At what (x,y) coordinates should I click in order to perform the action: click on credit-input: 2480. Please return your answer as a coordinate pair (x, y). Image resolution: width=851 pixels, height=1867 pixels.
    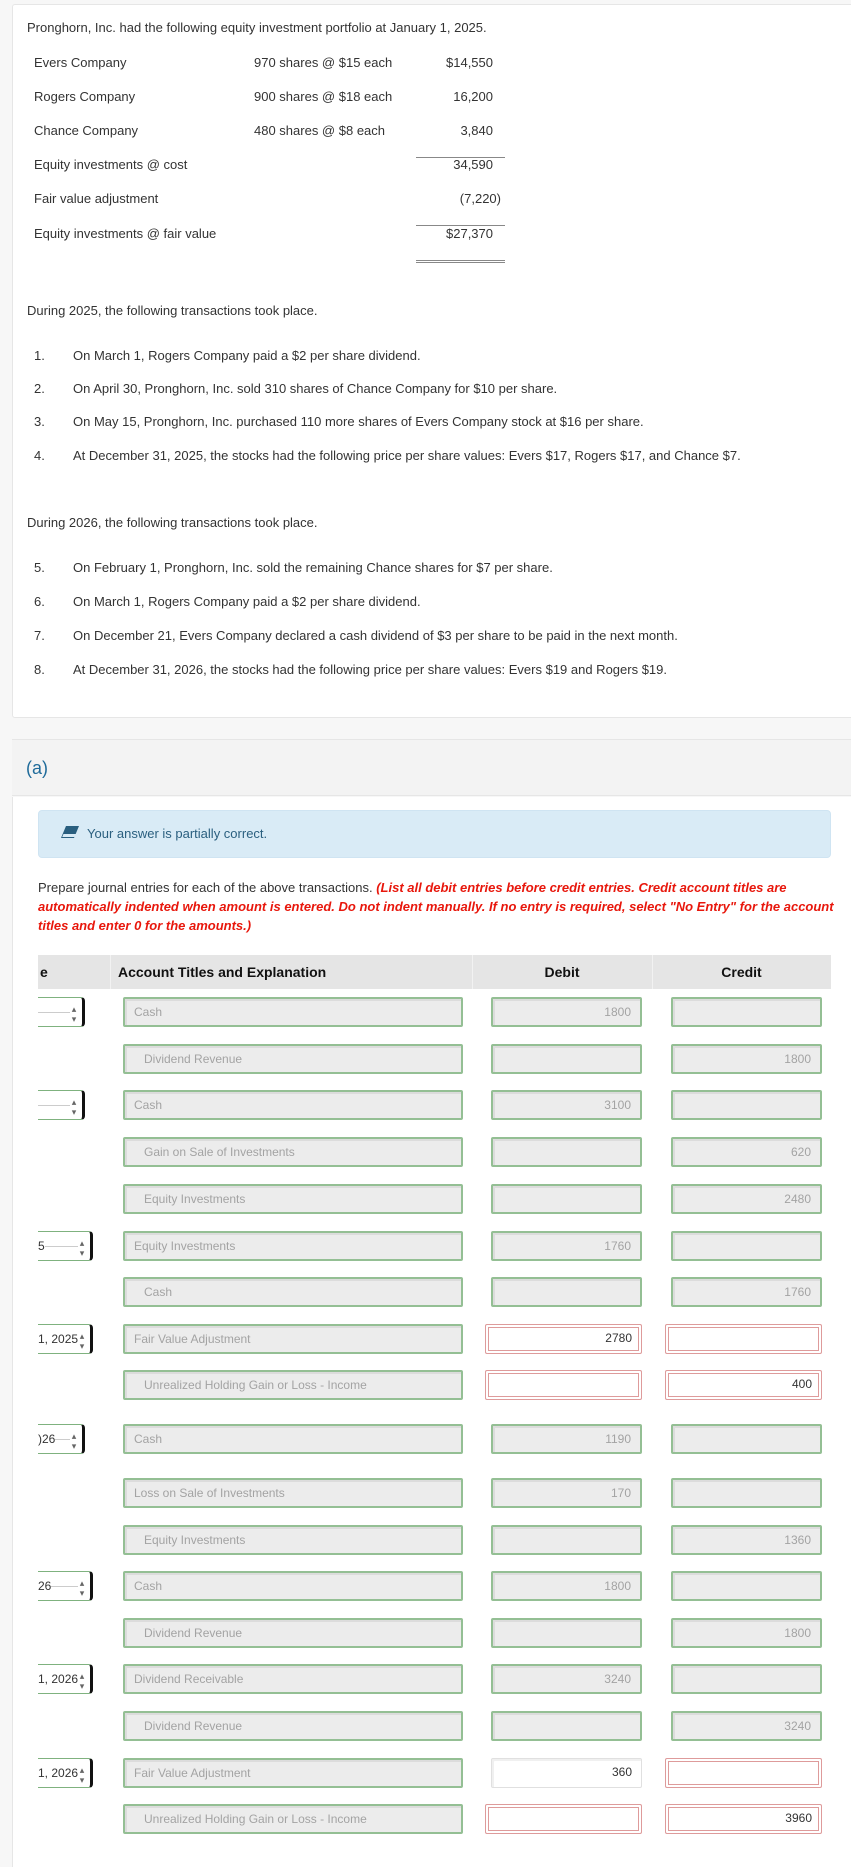
    Looking at the image, I should click on (746, 1199).